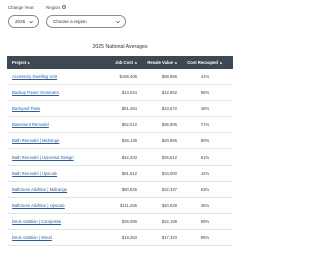 The height and width of the screenshot is (275, 320). I want to click on project-link: Backup Power Generator, so click(55, 92).